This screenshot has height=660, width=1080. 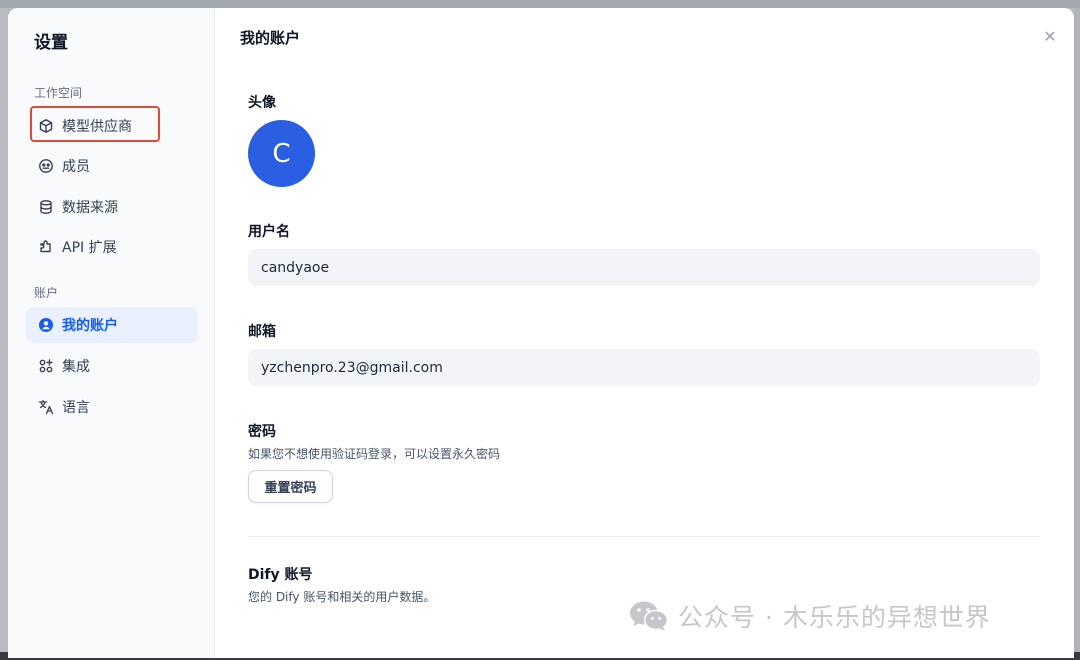 I want to click on sidebar-item-label: 成员, so click(x=76, y=167).